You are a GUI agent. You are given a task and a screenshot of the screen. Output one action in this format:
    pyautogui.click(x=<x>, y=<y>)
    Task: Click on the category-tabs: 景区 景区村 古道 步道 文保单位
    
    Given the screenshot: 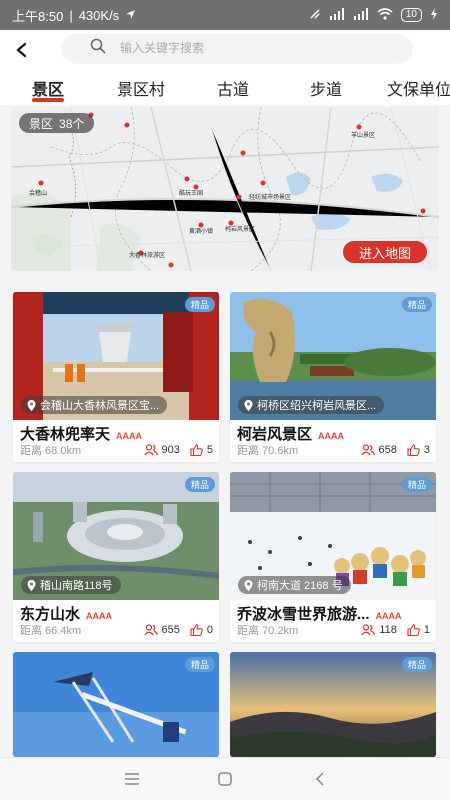 What is the action you would take?
    pyautogui.click(x=225, y=87)
    